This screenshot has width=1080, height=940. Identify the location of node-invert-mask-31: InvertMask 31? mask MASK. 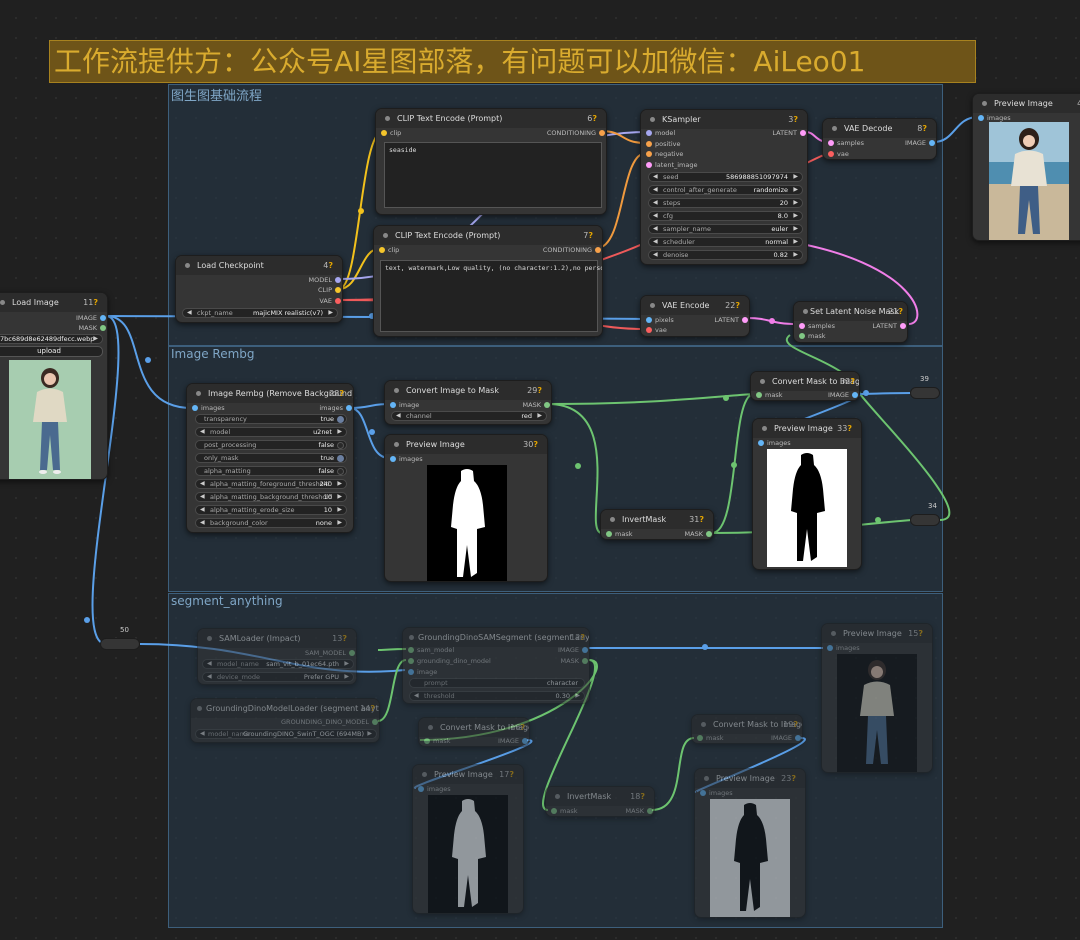
(657, 524).